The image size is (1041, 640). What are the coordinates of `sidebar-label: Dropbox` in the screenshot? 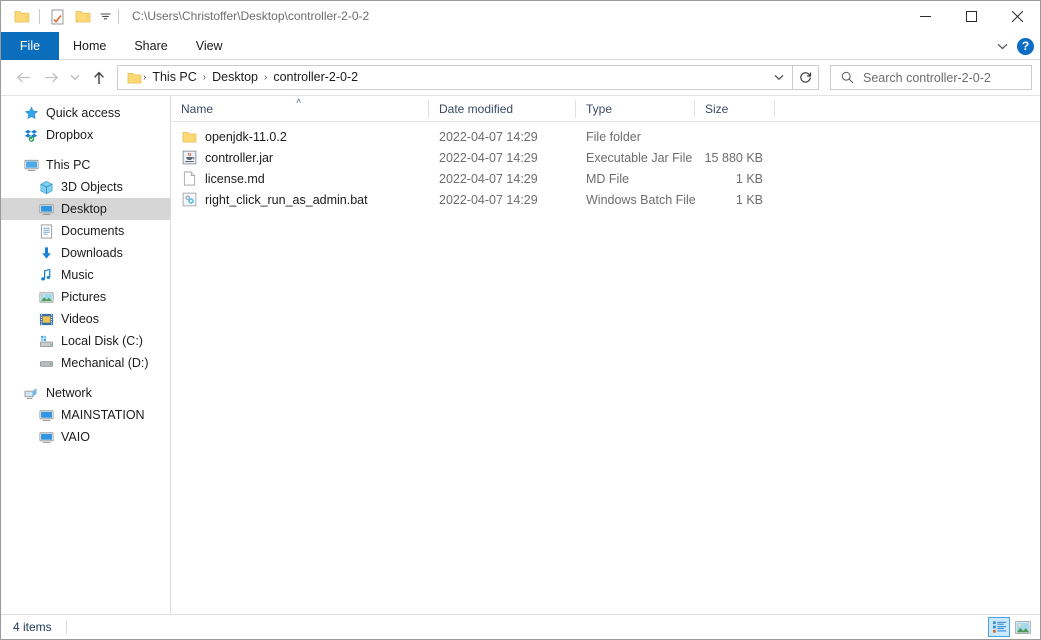 It's located at (70, 135).